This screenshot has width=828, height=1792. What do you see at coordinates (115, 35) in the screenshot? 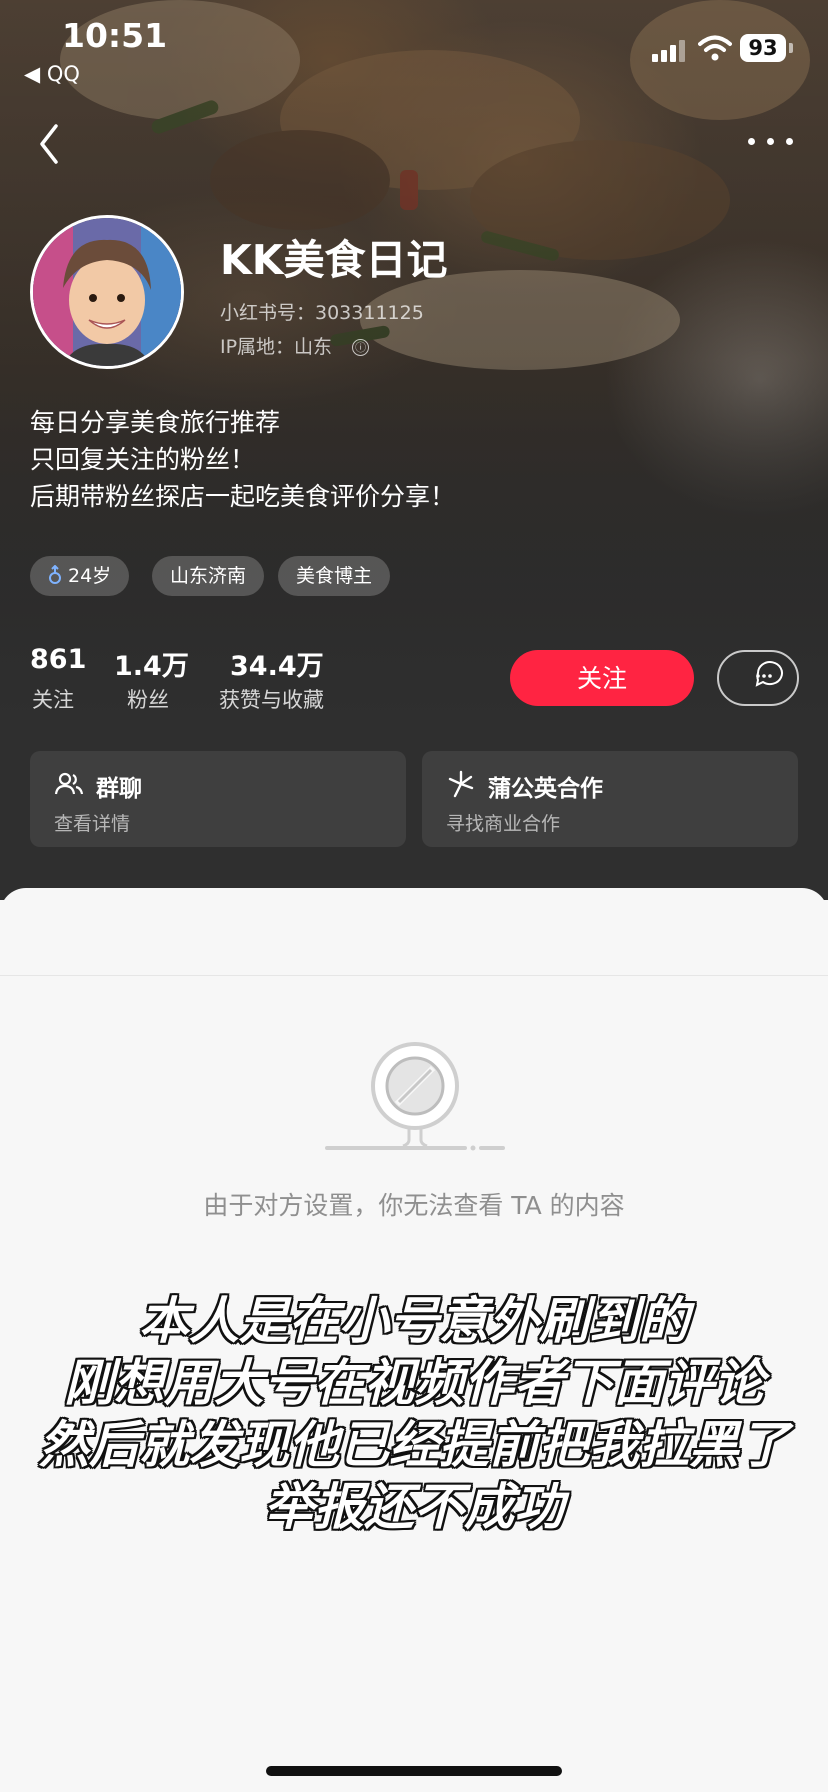
I see `status-time: 10:51` at bounding box center [115, 35].